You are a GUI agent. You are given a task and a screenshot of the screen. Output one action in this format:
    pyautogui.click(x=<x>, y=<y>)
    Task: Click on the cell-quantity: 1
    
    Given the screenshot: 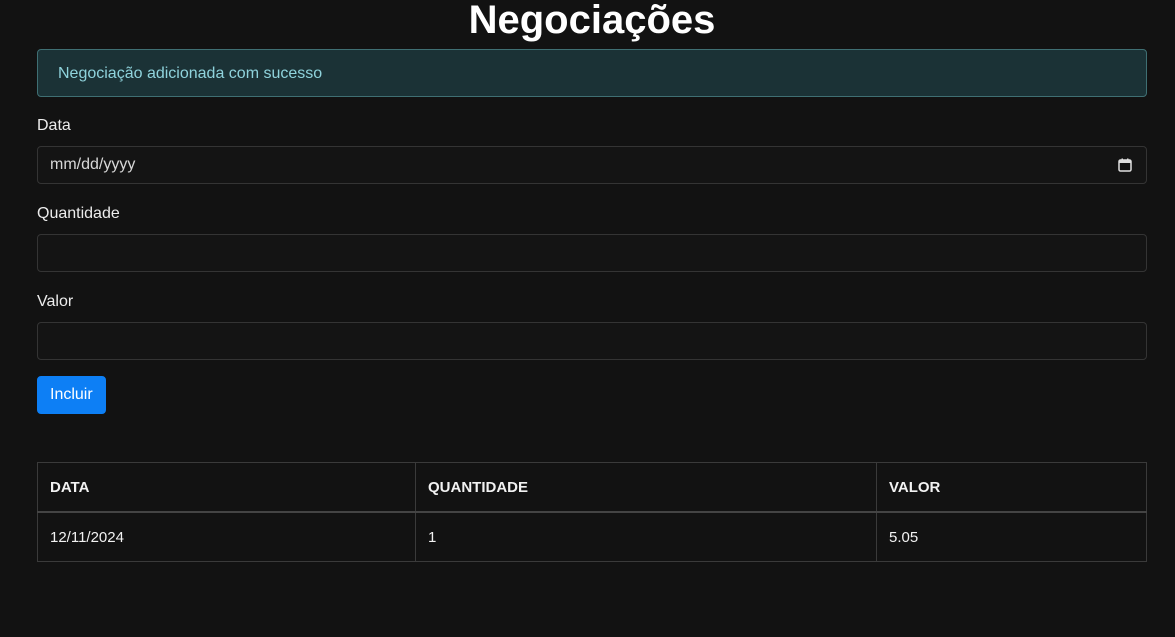 What is the action you would take?
    pyautogui.click(x=646, y=536)
    